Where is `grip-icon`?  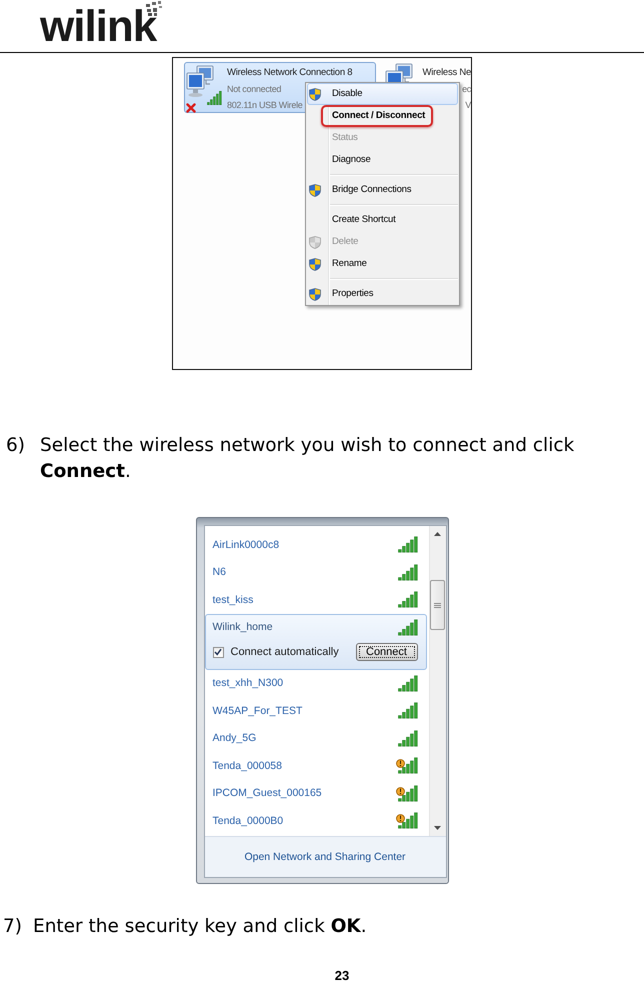 grip-icon is located at coordinates (437, 605).